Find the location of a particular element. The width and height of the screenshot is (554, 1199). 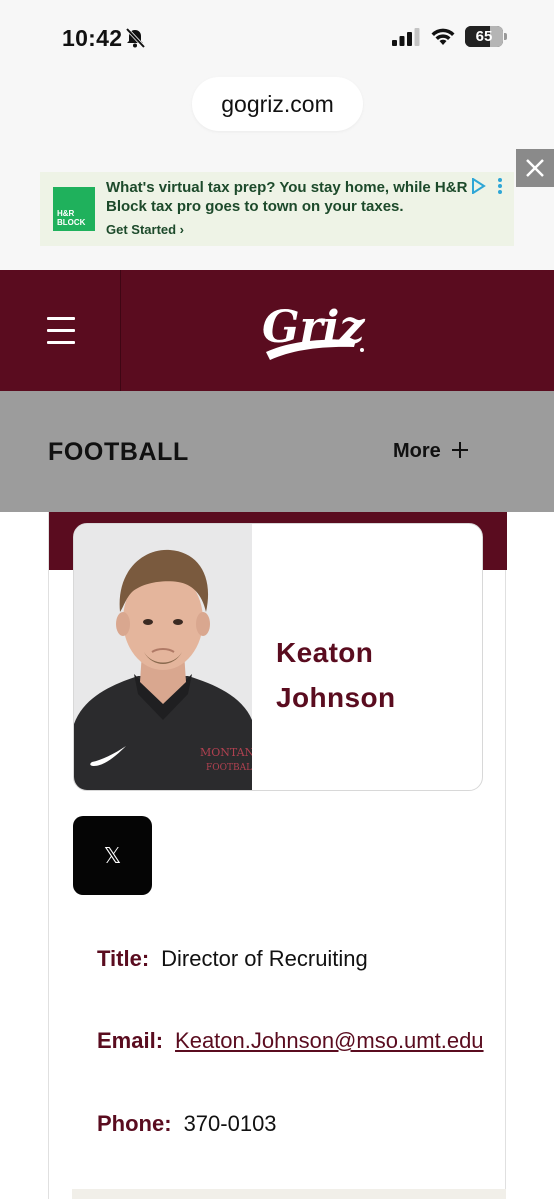

status-time: 10:42 is located at coordinates (92, 38).